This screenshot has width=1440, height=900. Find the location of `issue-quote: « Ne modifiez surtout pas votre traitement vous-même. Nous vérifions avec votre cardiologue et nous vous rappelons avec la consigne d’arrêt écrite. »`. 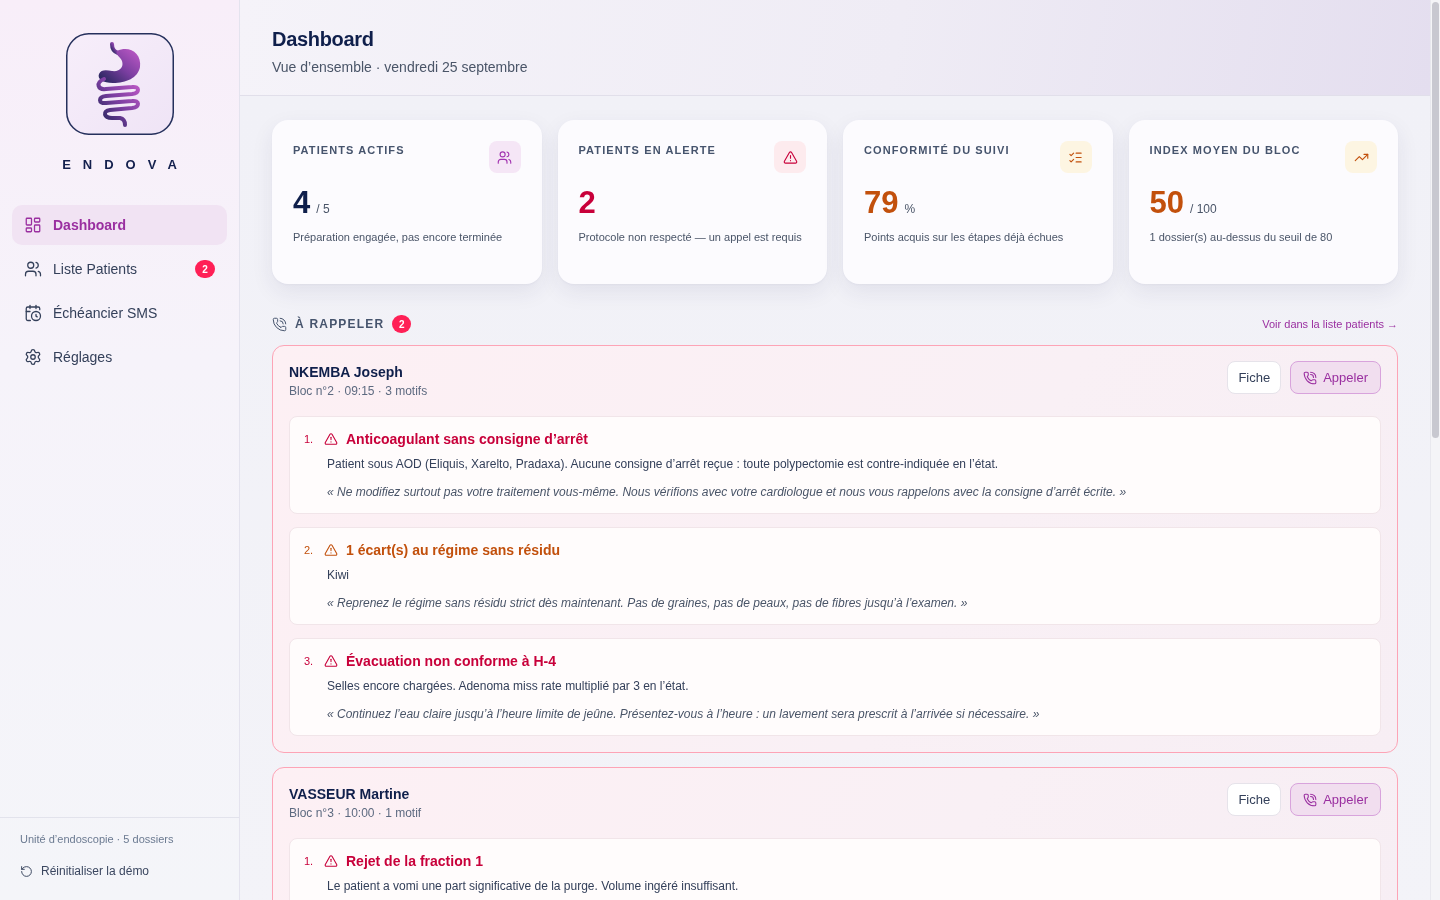

issue-quote: « Ne modifiez surtout pas votre traitement vous-même. Nous vérifions avec votre cardiologue et nous vous rappelons avec la consigne d’arrêt écrite. » is located at coordinates (727, 492).